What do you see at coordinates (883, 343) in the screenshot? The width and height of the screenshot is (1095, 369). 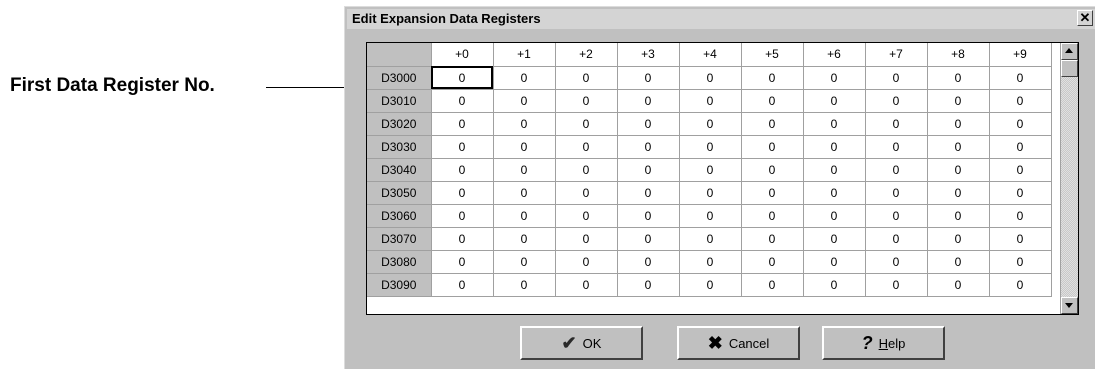 I see `help-button: ? Help` at bounding box center [883, 343].